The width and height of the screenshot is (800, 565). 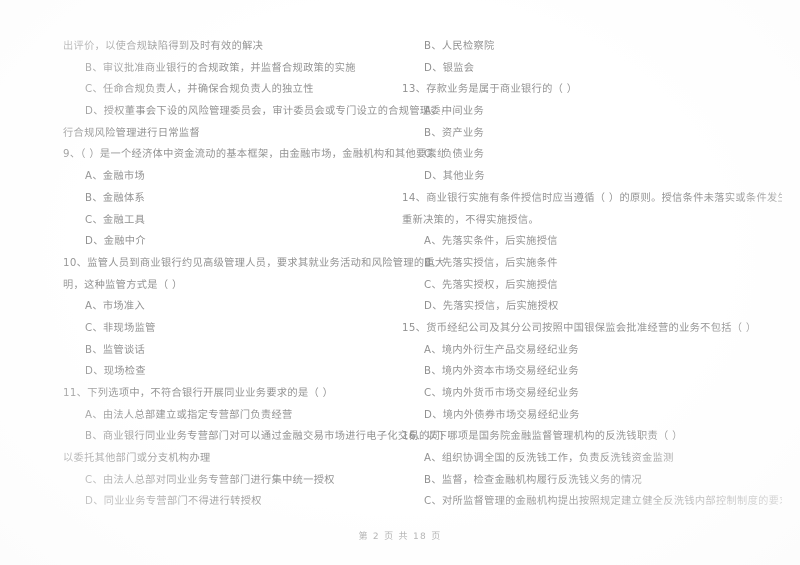 What do you see at coordinates (123, 285) in the screenshot?
I see `left-line-continuation: 明，这种监管方式是（ ）` at bounding box center [123, 285].